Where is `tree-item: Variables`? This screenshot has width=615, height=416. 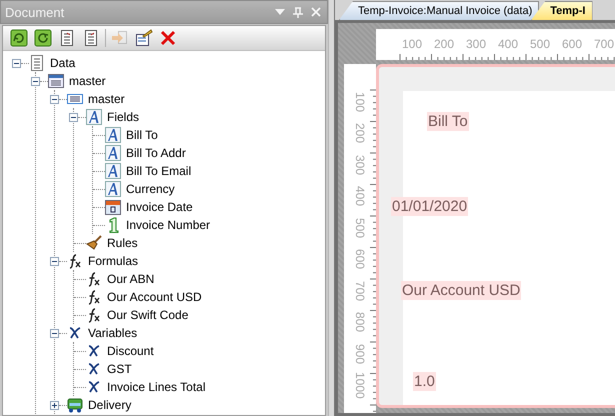
tree-item: Variables is located at coordinates (113, 333).